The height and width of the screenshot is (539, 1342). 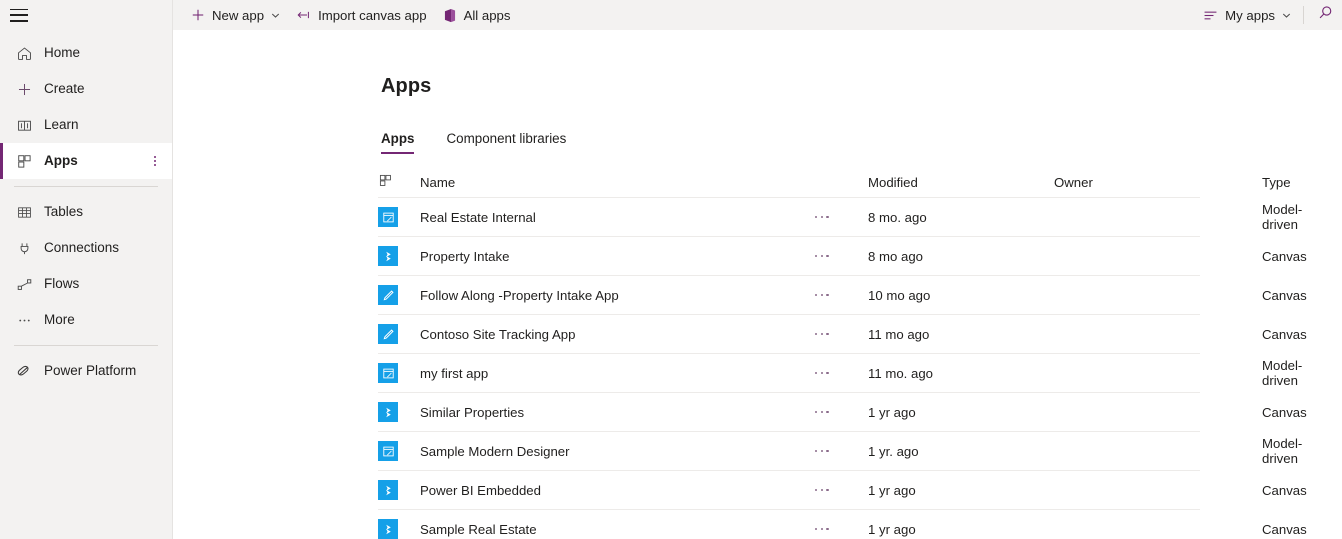 I want to click on table-row: Power BI Embedded 1 yr ago Canvas, so click(x=842, y=490).